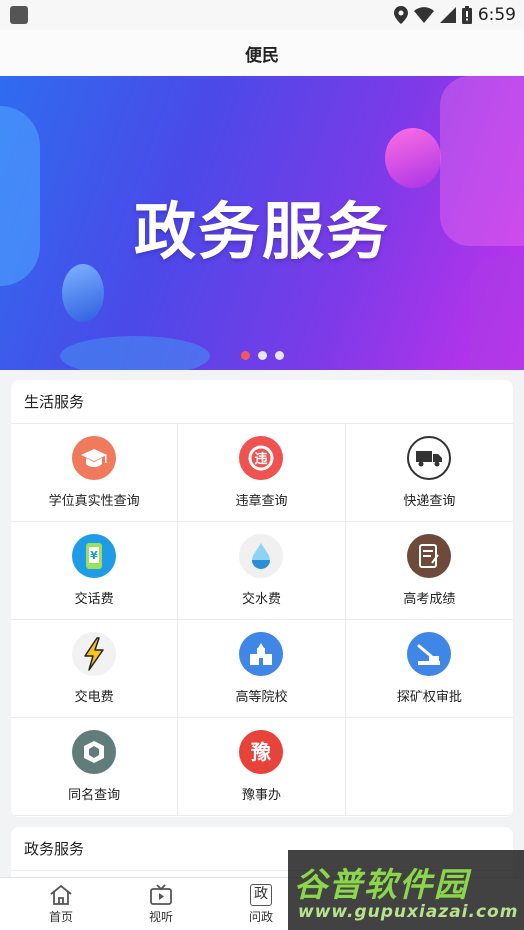 The height and width of the screenshot is (930, 524). I want to click on status-bar: 6:59, so click(262, 15).